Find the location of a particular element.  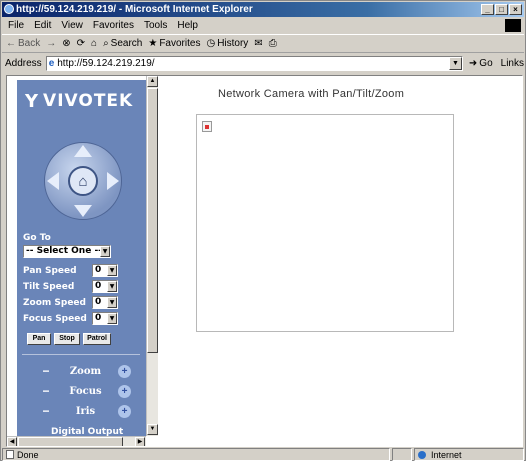

go-arrow-icon: ➜ is located at coordinates (473, 63).